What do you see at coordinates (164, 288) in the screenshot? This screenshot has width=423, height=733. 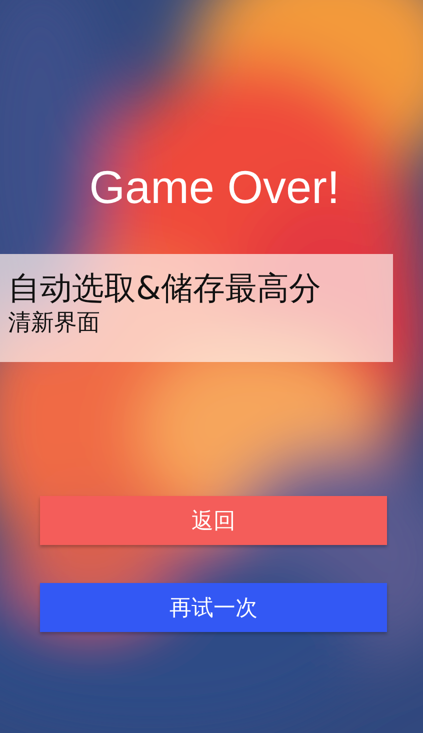 I see `banner-heading: 自动选取&储存最高分` at bounding box center [164, 288].